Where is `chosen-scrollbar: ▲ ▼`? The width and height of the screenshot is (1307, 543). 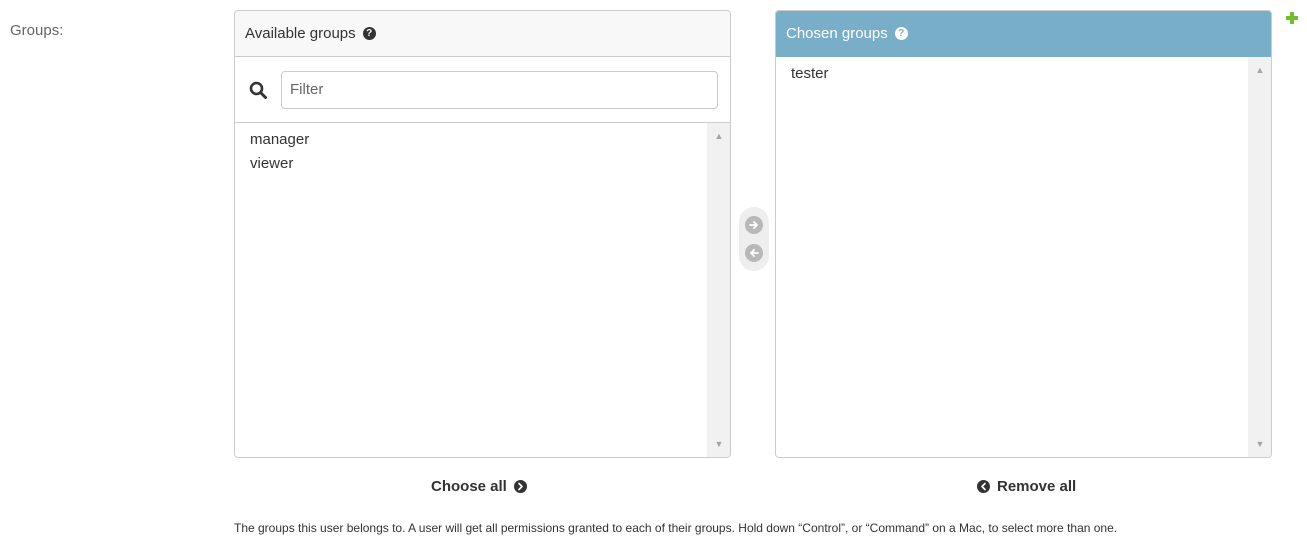 chosen-scrollbar: ▲ ▼ is located at coordinates (1259, 257).